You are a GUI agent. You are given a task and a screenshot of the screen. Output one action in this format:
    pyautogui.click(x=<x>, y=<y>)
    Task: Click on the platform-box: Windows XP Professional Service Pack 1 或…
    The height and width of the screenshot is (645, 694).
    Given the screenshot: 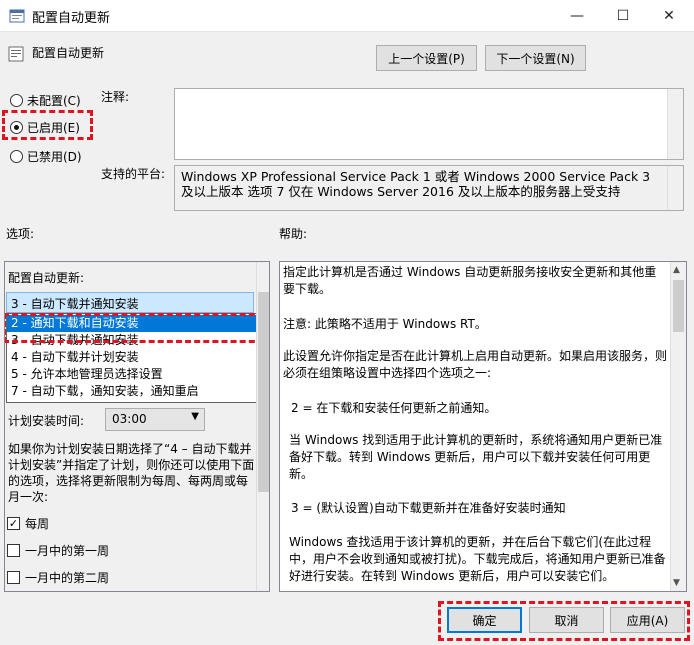 What is the action you would take?
    pyautogui.click(x=429, y=188)
    